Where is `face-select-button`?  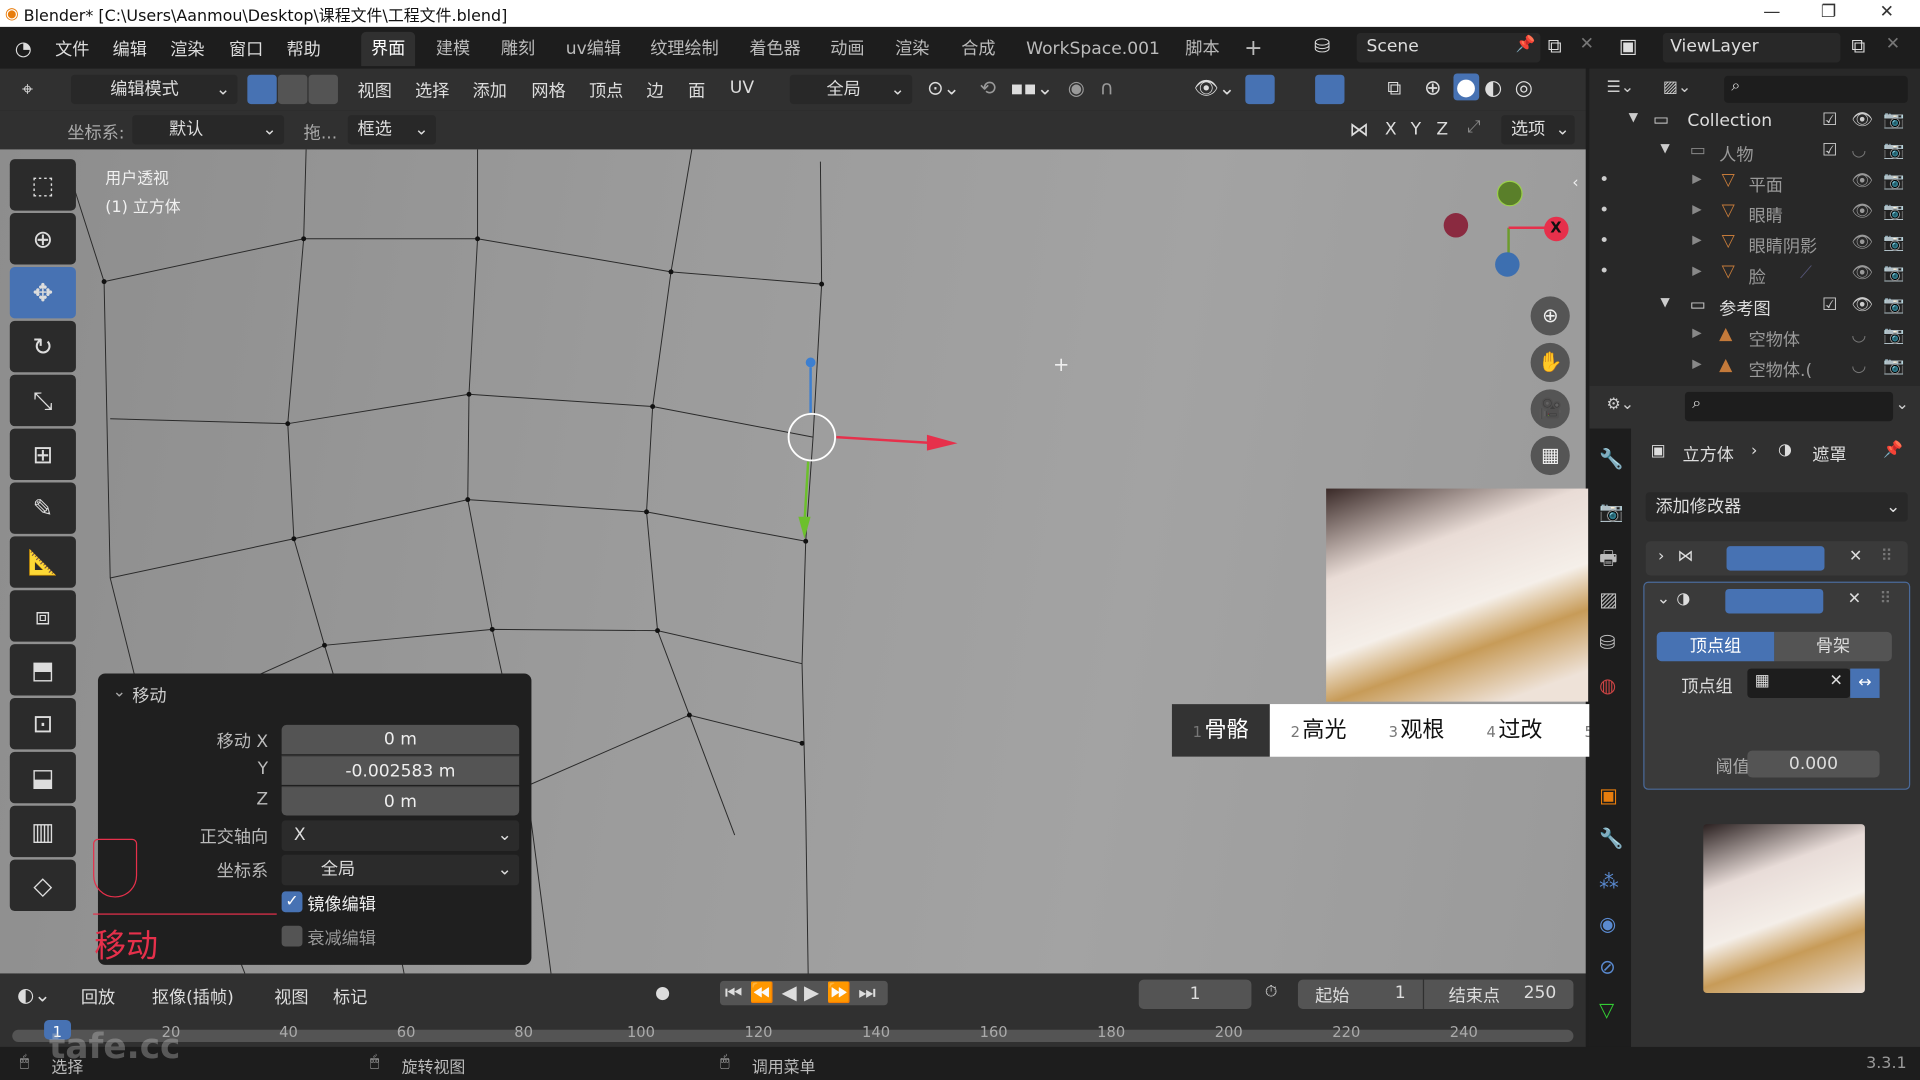 face-select-button is located at coordinates (323, 89).